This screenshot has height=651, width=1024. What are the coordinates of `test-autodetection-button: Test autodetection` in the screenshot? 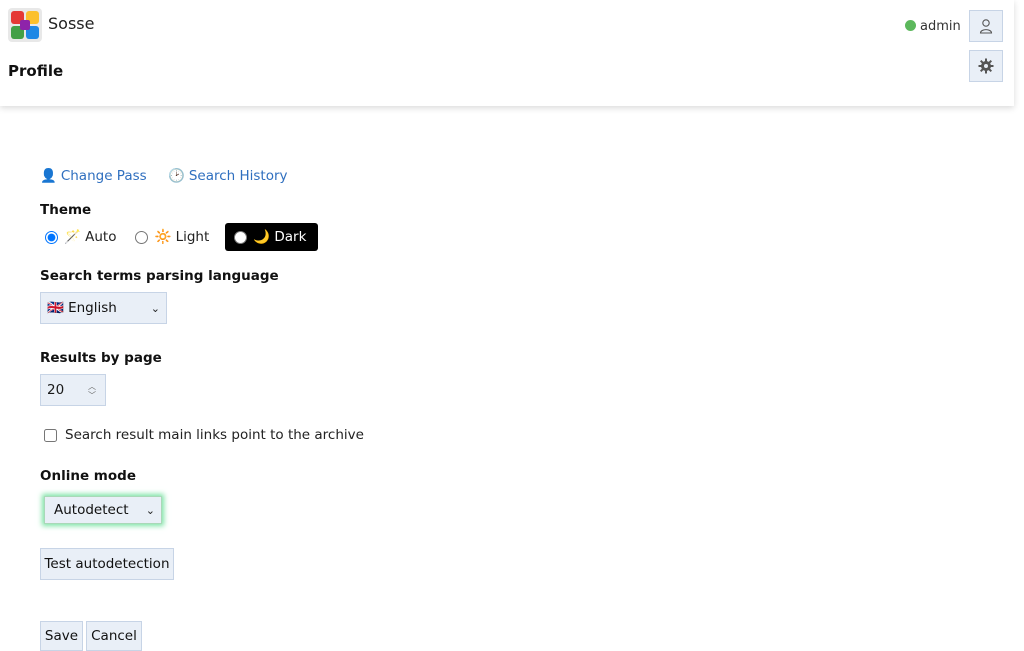 It's located at (107, 564).